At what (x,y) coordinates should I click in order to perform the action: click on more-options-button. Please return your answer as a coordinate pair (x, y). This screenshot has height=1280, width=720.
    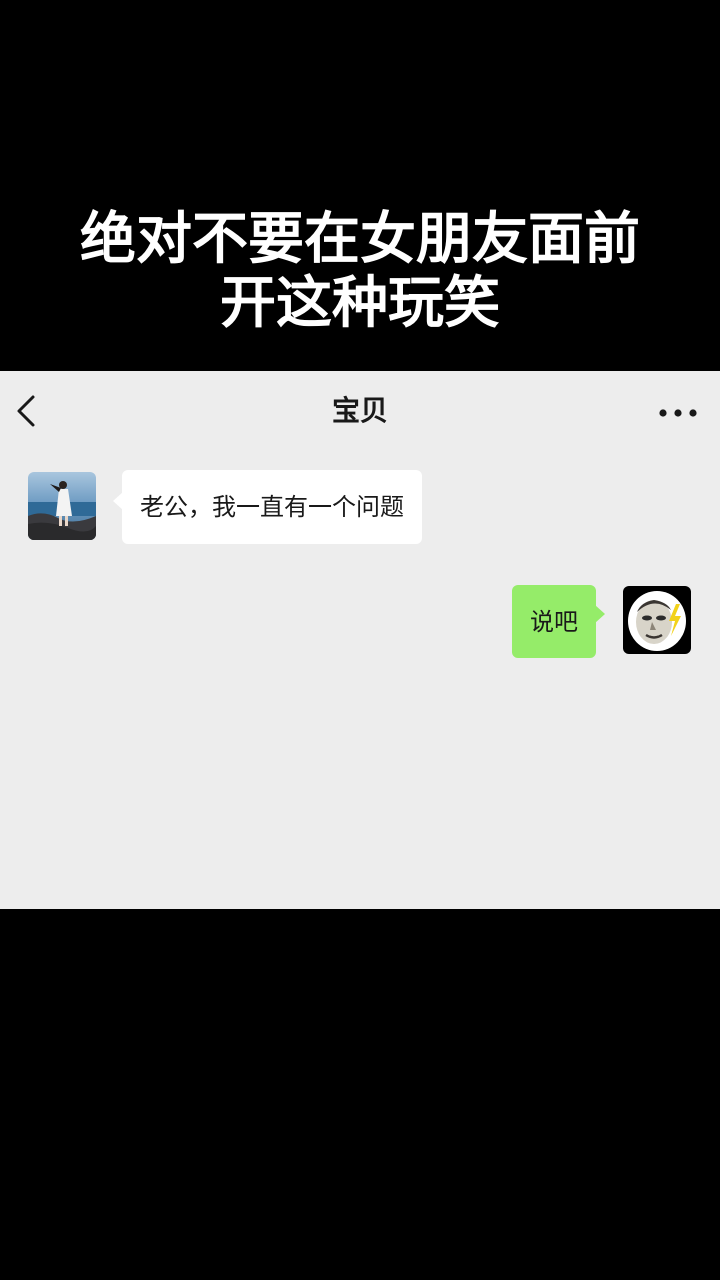
    Looking at the image, I should click on (678, 413).